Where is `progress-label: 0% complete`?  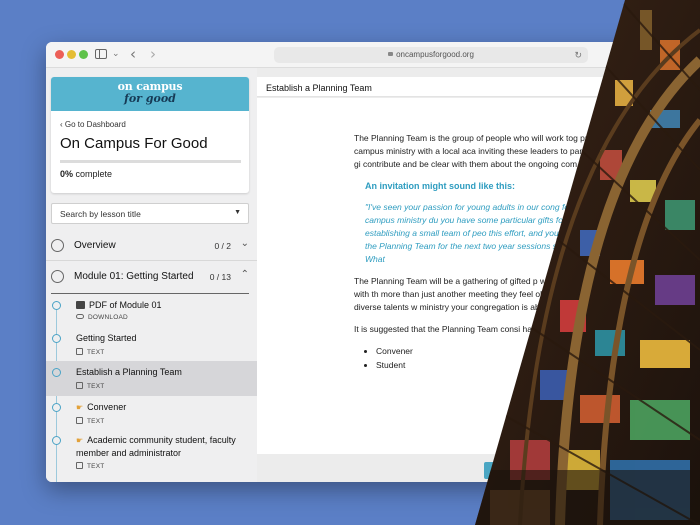 progress-label: 0% complete is located at coordinates (154, 174).